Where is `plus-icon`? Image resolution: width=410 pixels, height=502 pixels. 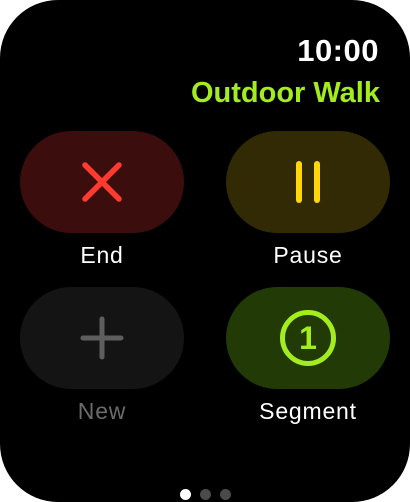
plus-icon is located at coordinates (102, 338).